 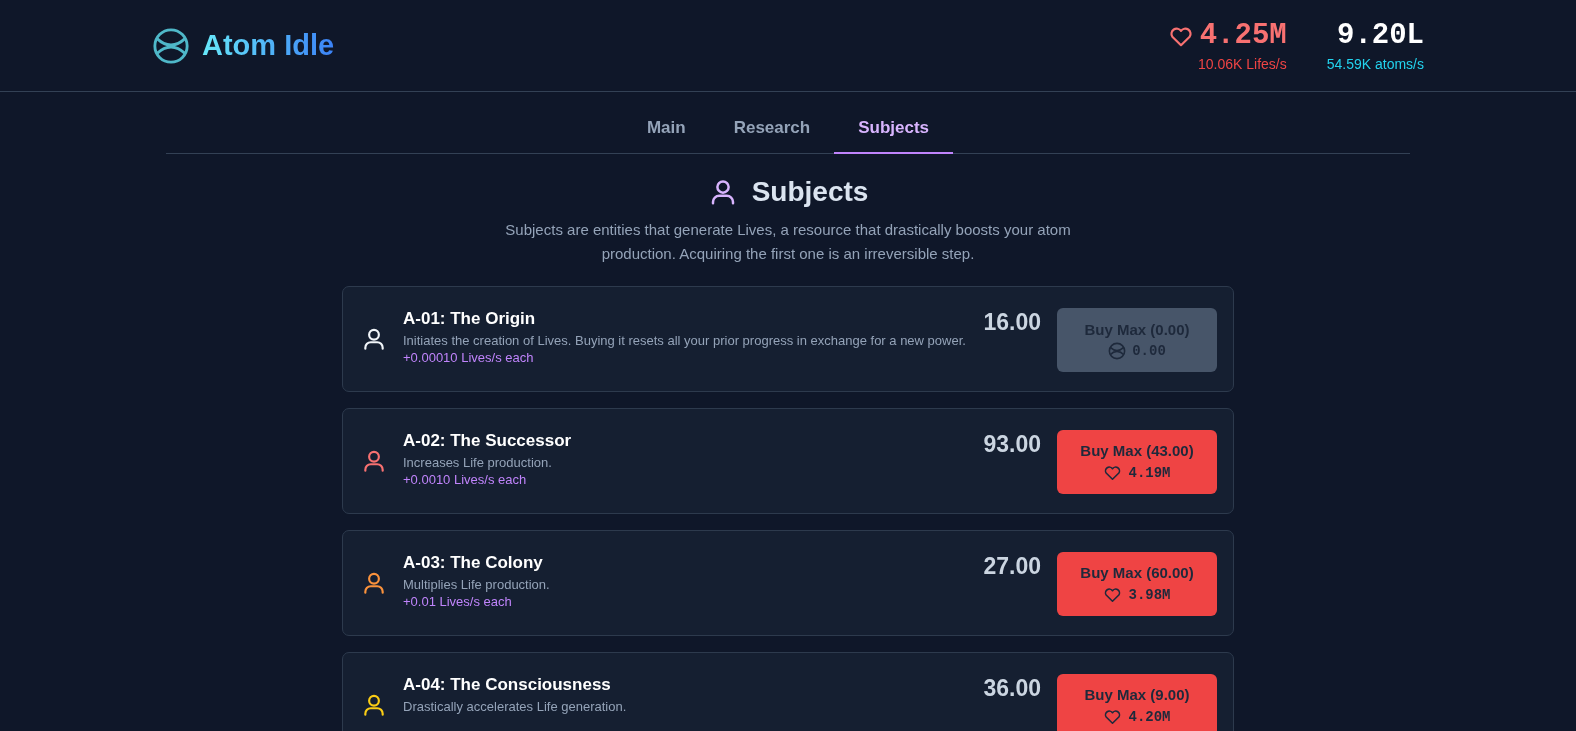 What do you see at coordinates (477, 584) in the screenshot?
I see `subject-description: Multiplies Life production.` at bounding box center [477, 584].